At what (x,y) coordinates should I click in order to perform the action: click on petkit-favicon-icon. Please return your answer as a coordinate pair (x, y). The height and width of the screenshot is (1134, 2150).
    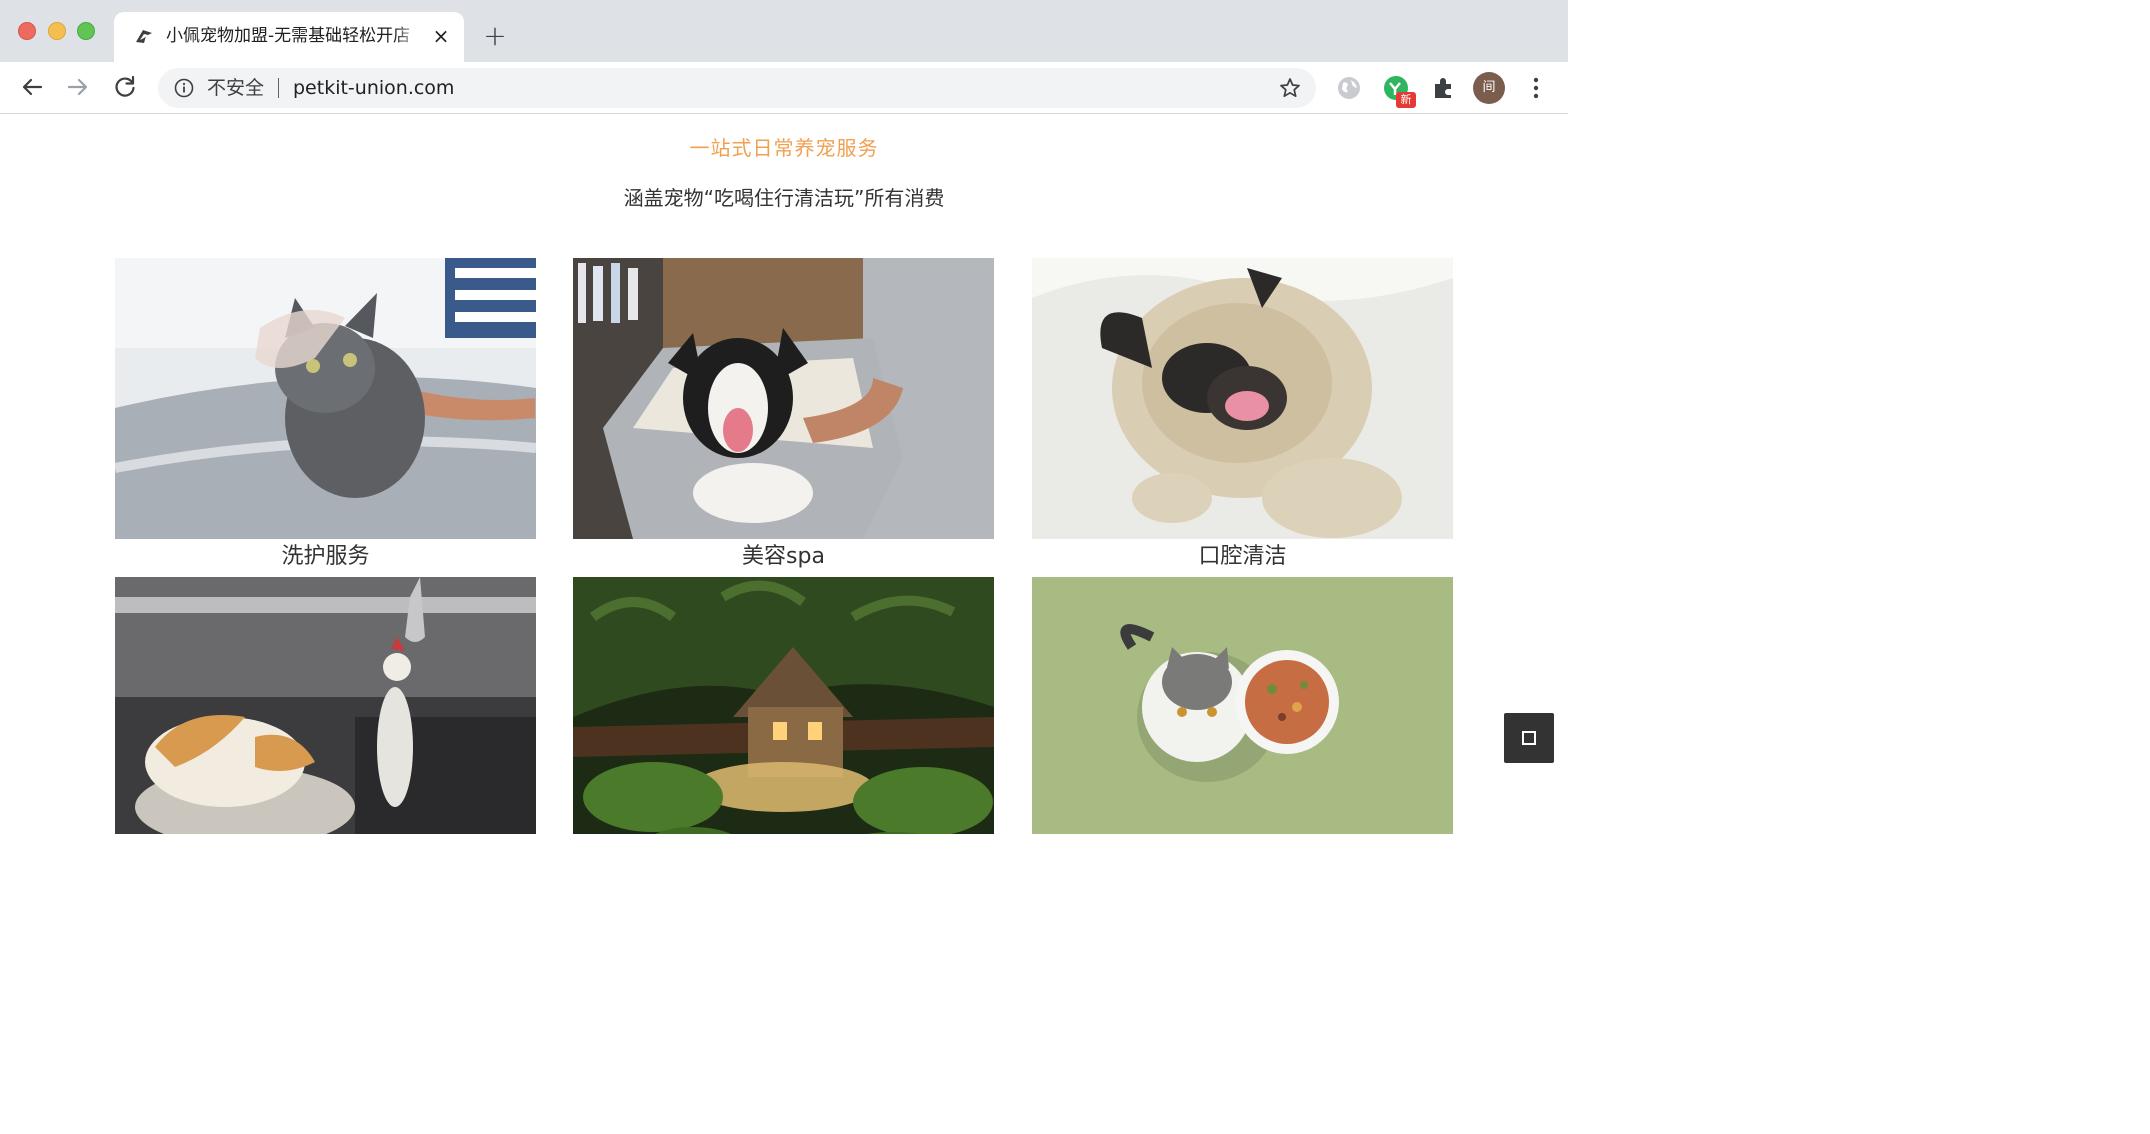
    Looking at the image, I should click on (144, 36).